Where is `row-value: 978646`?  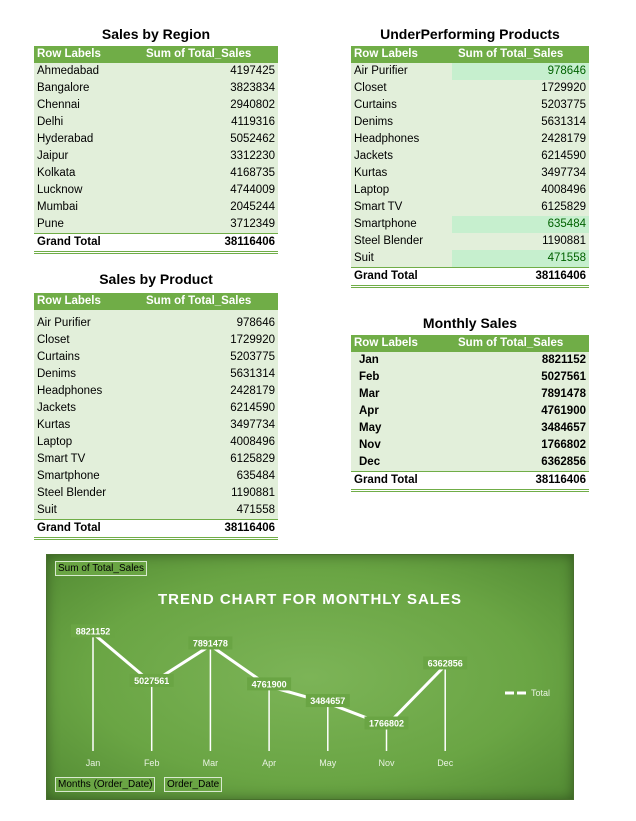
row-value: 978646 is located at coordinates (255, 323).